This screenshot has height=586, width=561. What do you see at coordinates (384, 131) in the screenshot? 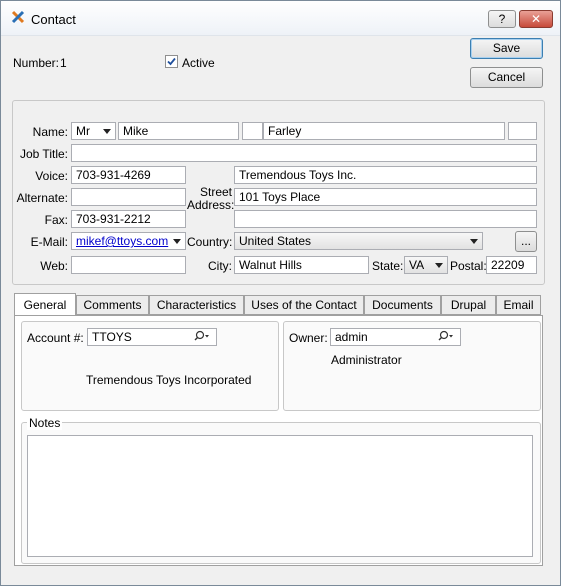
I see `last-name-field: Farley` at bounding box center [384, 131].